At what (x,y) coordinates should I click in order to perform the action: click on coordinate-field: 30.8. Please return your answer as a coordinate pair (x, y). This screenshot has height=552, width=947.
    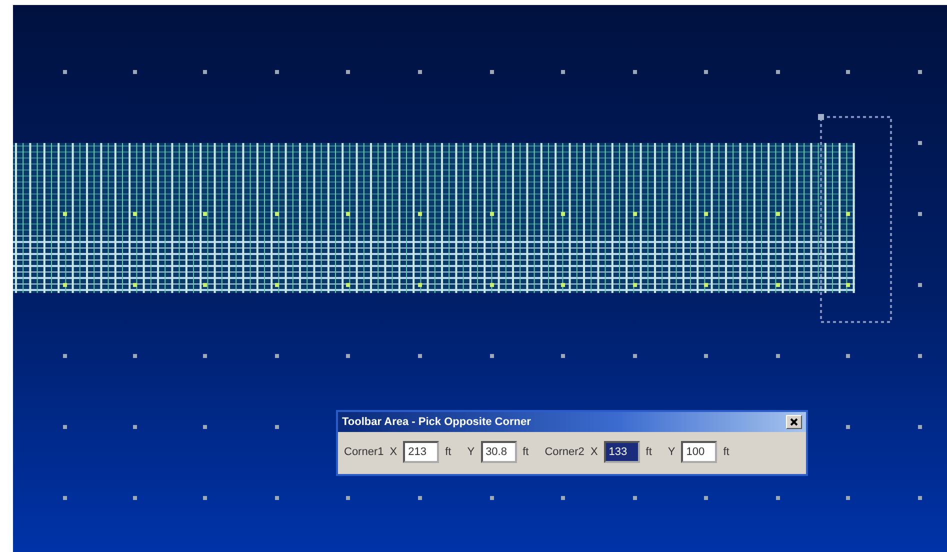
    Looking at the image, I should click on (498, 452).